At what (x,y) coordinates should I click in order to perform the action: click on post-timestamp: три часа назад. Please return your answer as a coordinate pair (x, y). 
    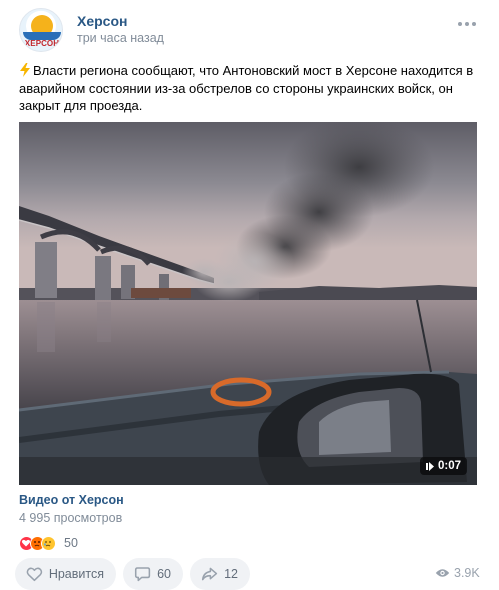
    Looking at the image, I should click on (120, 38).